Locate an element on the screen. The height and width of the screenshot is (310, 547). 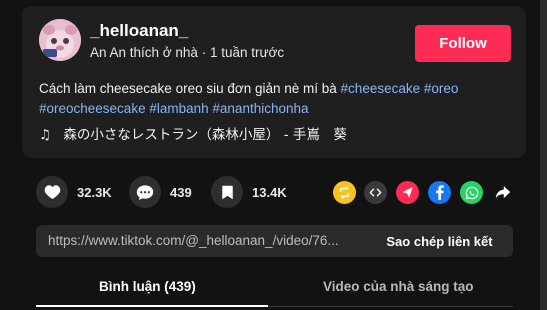
facebook-share-button is located at coordinates (439, 192).